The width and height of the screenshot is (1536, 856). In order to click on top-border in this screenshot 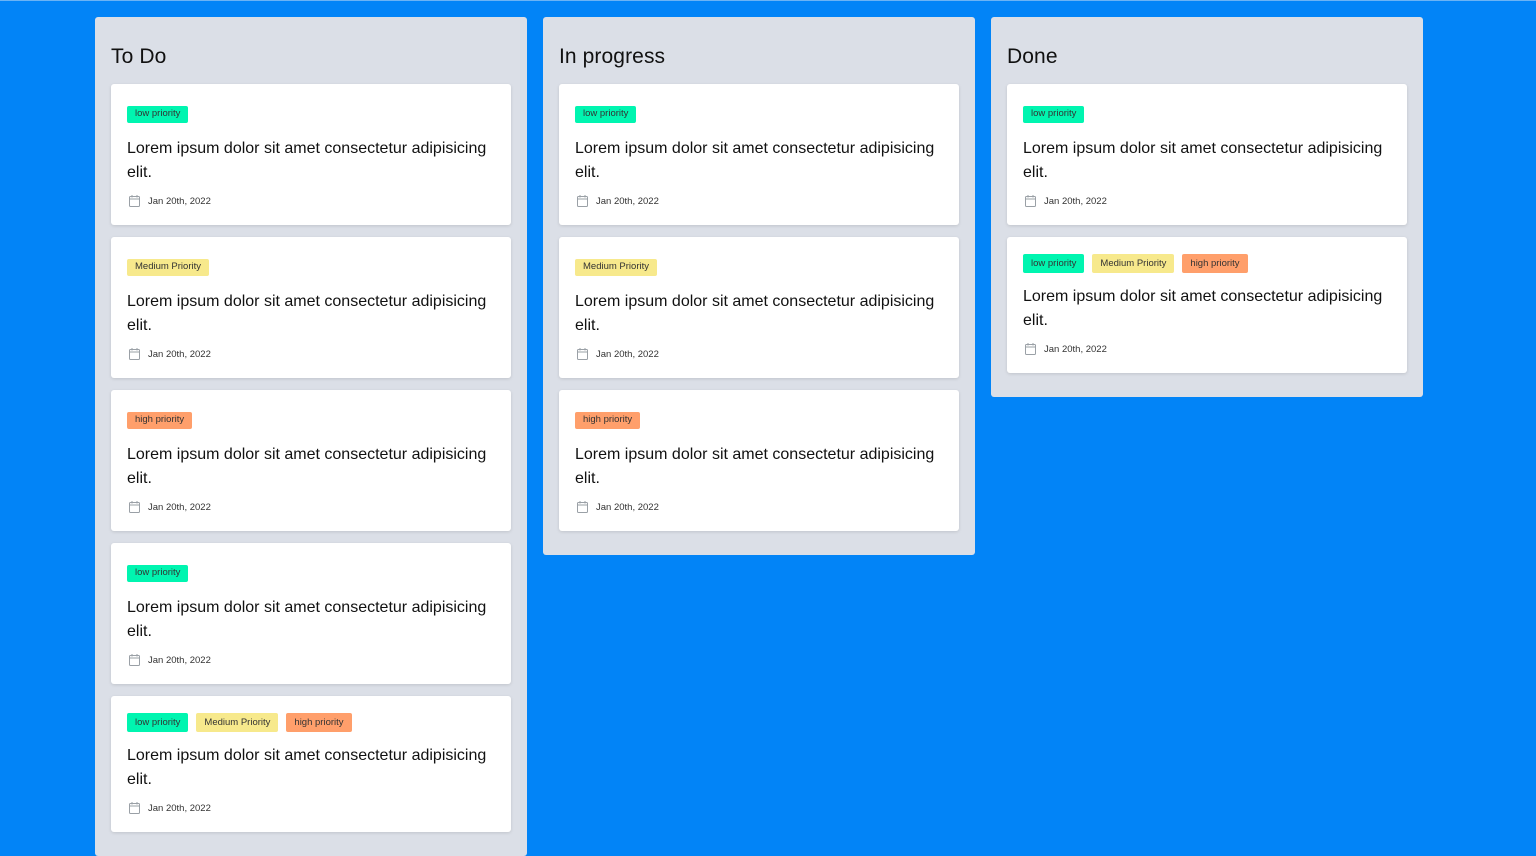, I will do `click(768, 0)`.